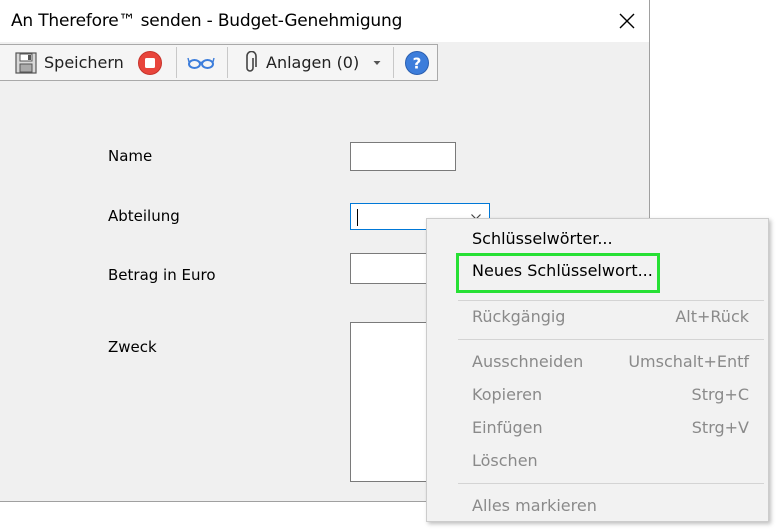 The image size is (777, 530). What do you see at coordinates (26, 62) in the screenshot?
I see `floppy-disk-icon` at bounding box center [26, 62].